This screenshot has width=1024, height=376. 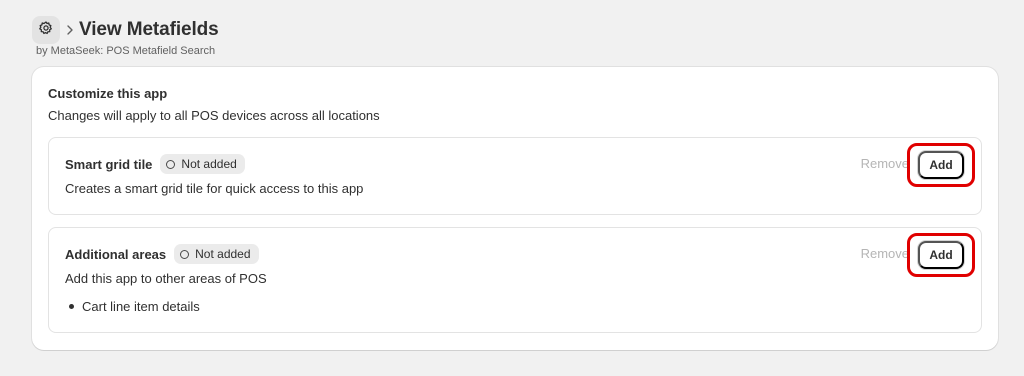 What do you see at coordinates (126, 51) in the screenshot?
I see `app-byline: by MetaSeek: POS Metafield Search` at bounding box center [126, 51].